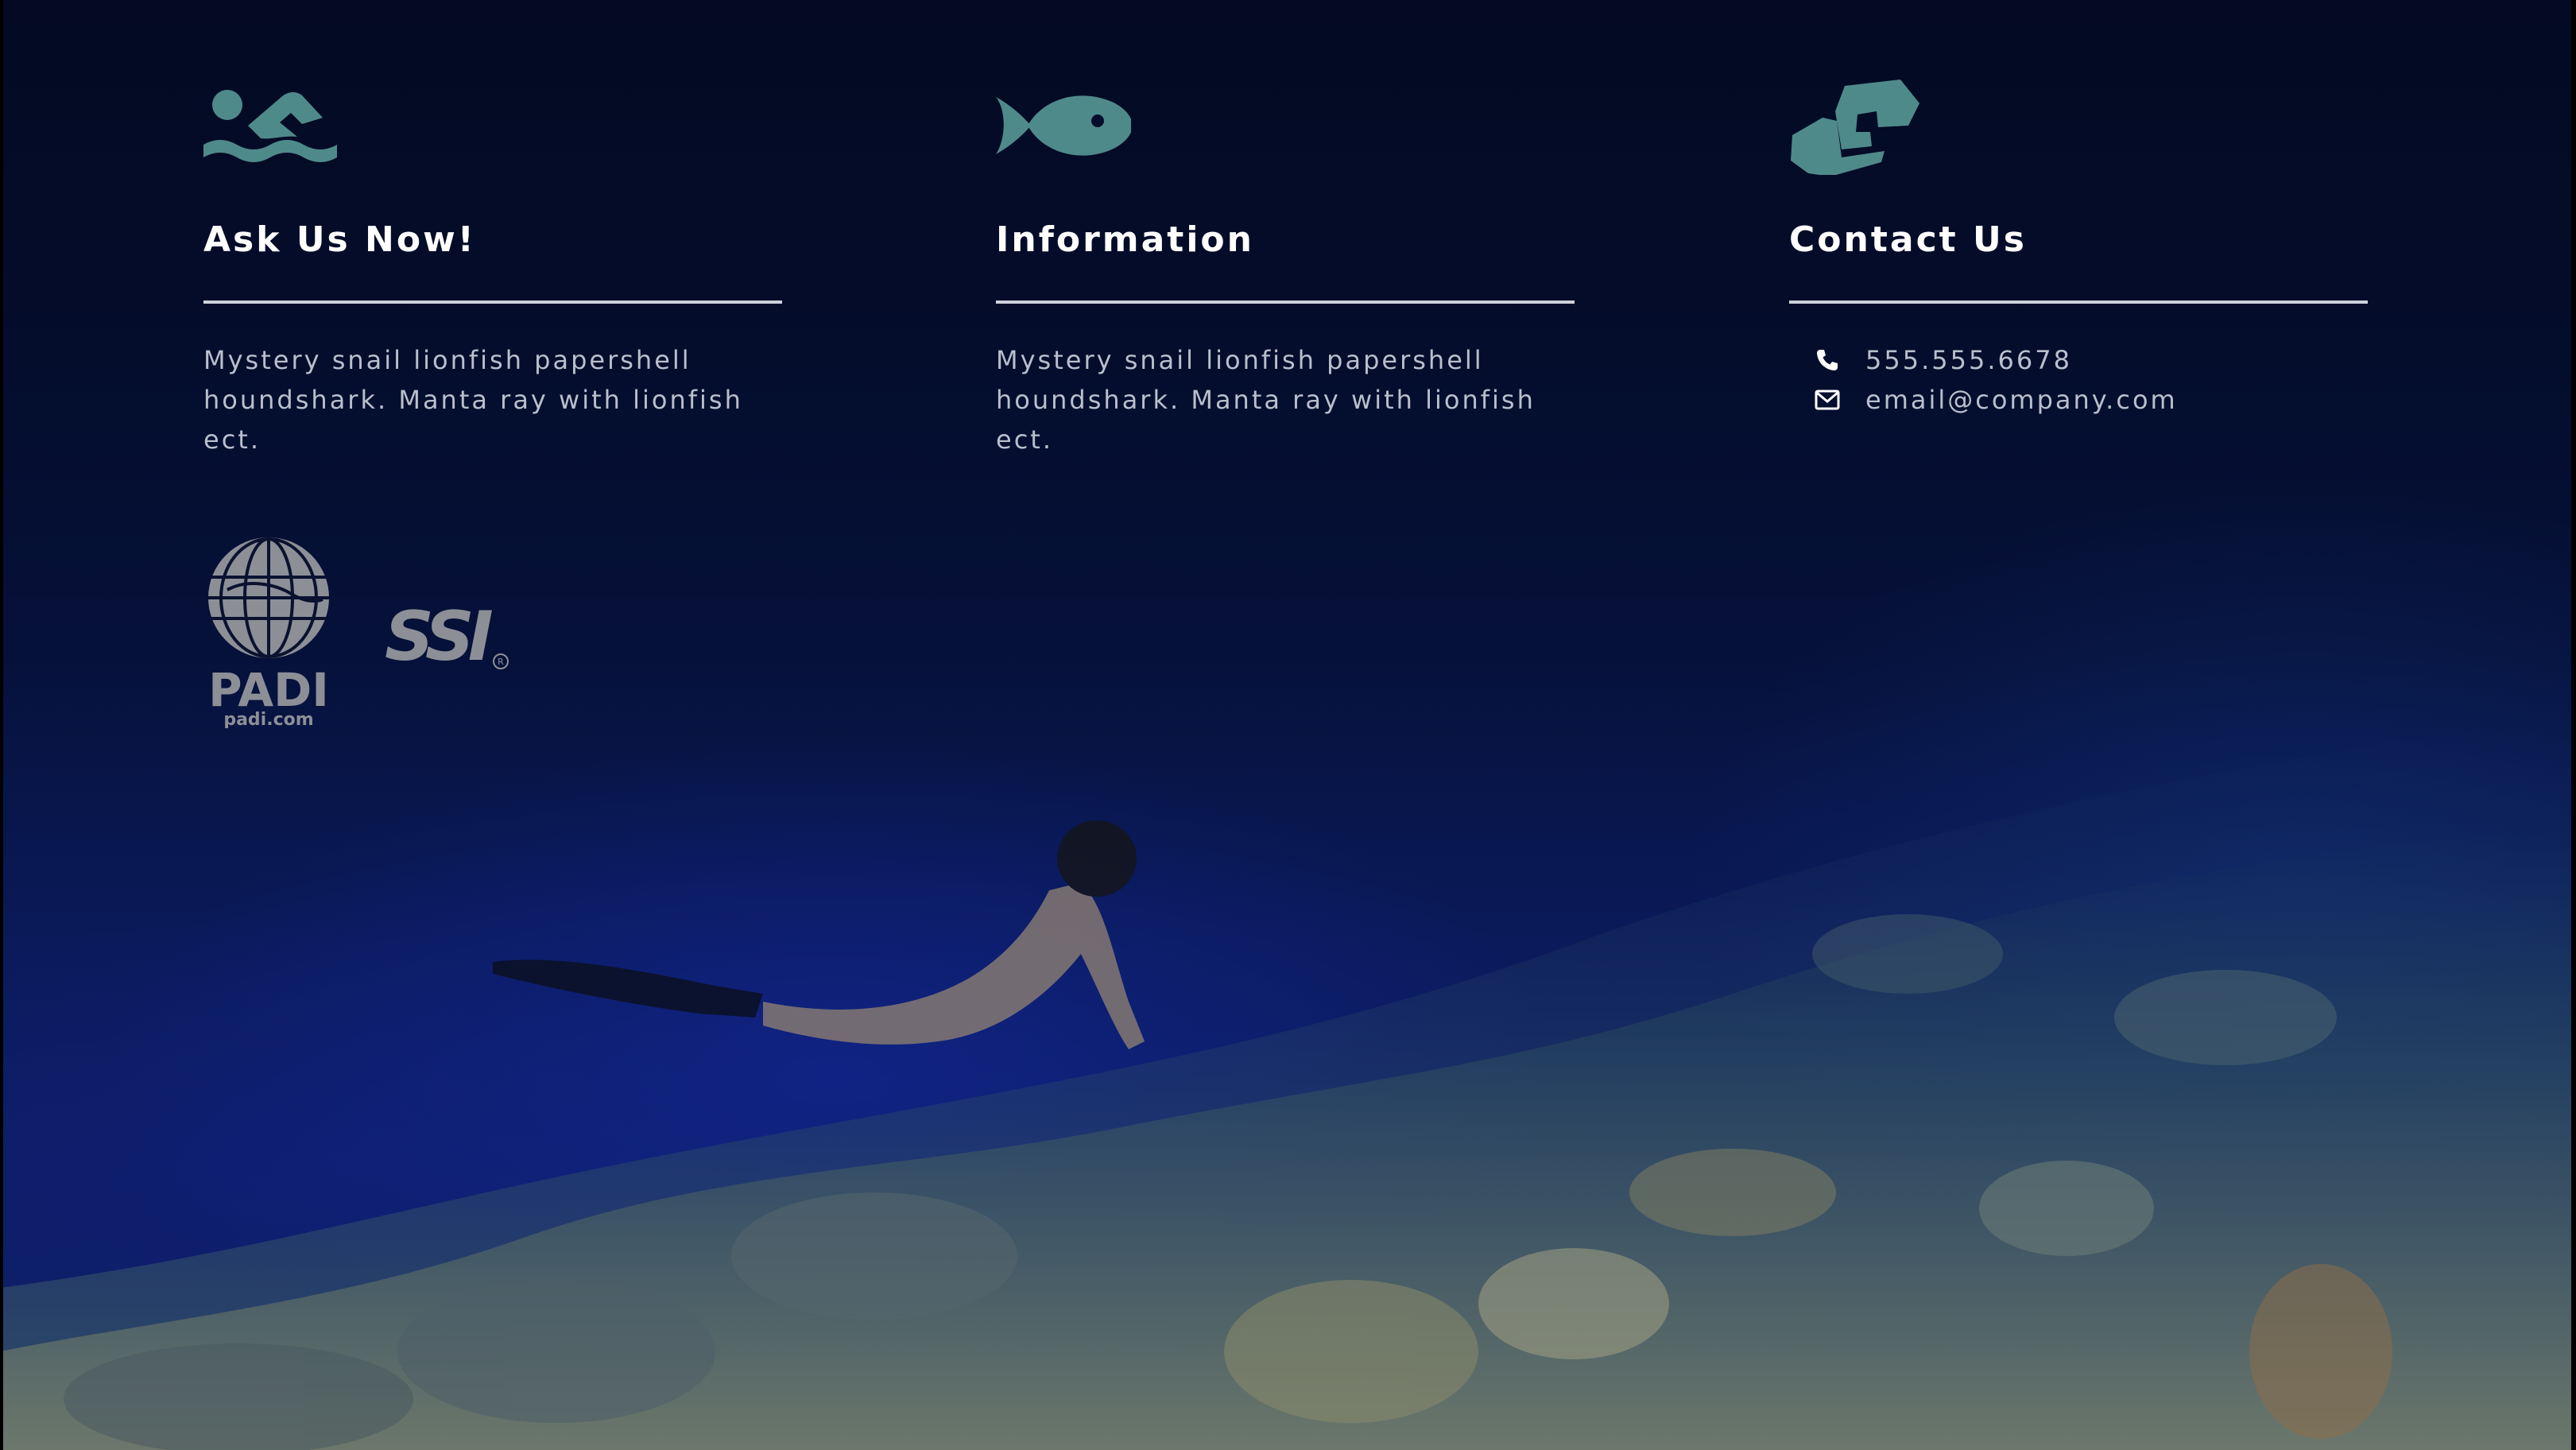 The height and width of the screenshot is (1450, 2576). What do you see at coordinates (1285, 302) in the screenshot?
I see `information-divider` at bounding box center [1285, 302].